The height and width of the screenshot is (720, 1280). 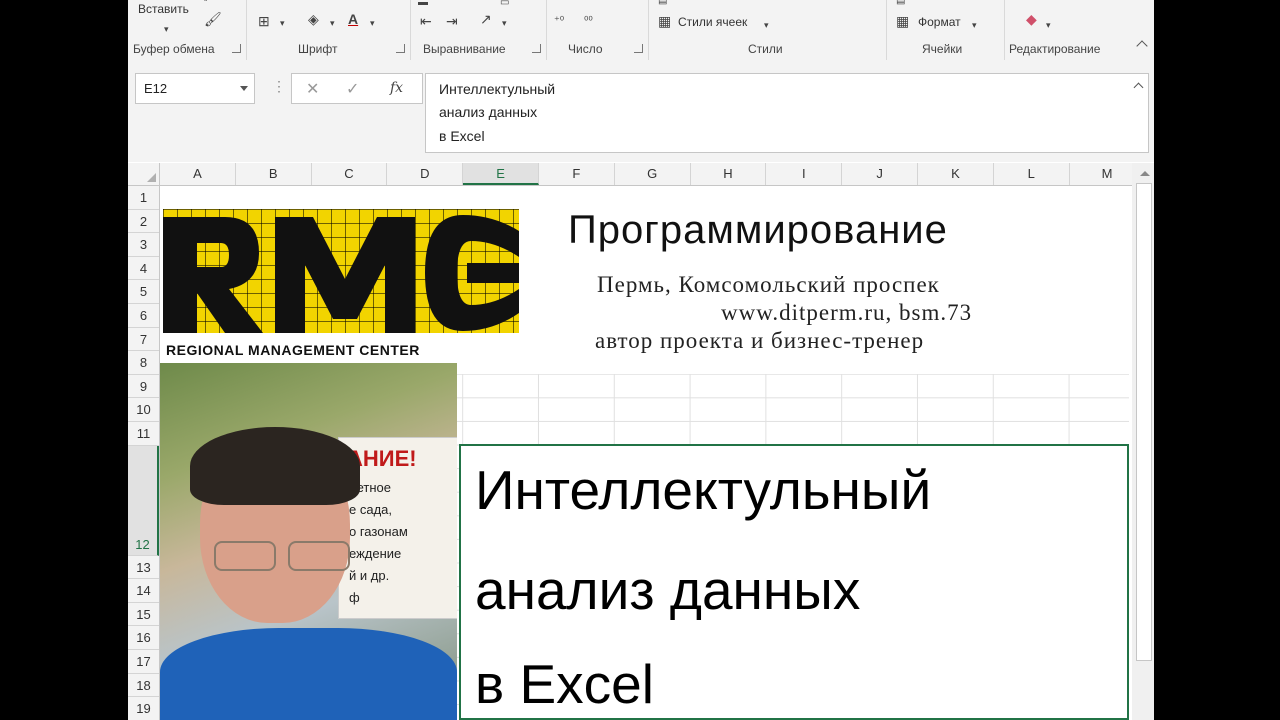 I want to click on row-header-18: 18, so click(x=143, y=686).